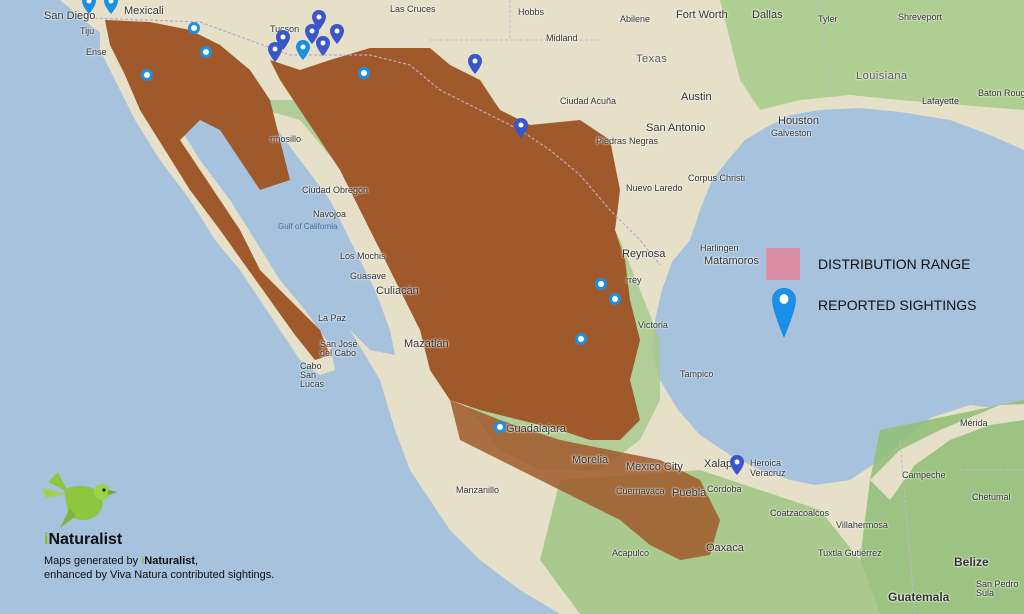 This screenshot has width=1024, height=614. Describe the element at coordinates (96, 52) in the screenshot. I see `label-ensenada: Ense` at that location.